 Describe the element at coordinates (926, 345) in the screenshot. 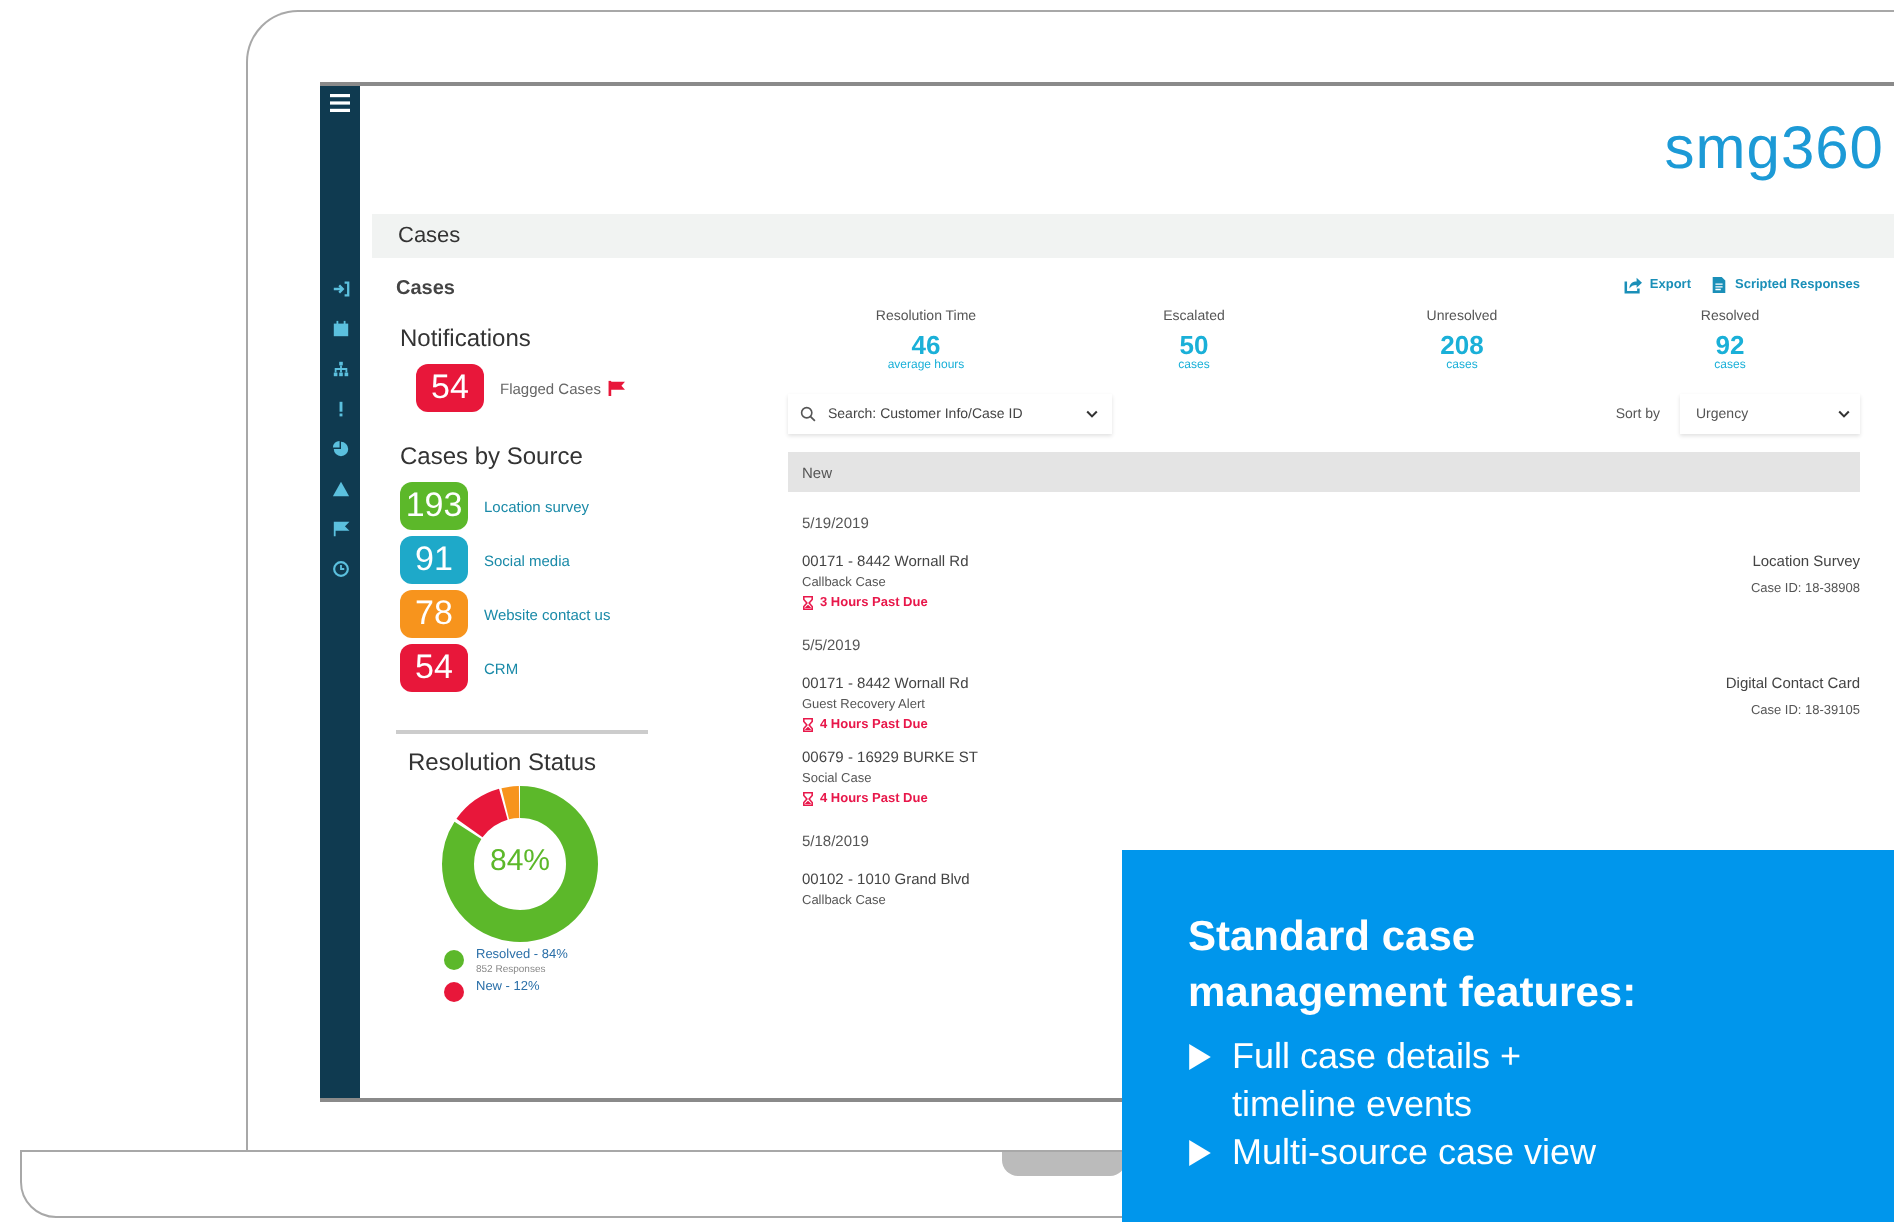

I see `stat-value: 46` at that location.